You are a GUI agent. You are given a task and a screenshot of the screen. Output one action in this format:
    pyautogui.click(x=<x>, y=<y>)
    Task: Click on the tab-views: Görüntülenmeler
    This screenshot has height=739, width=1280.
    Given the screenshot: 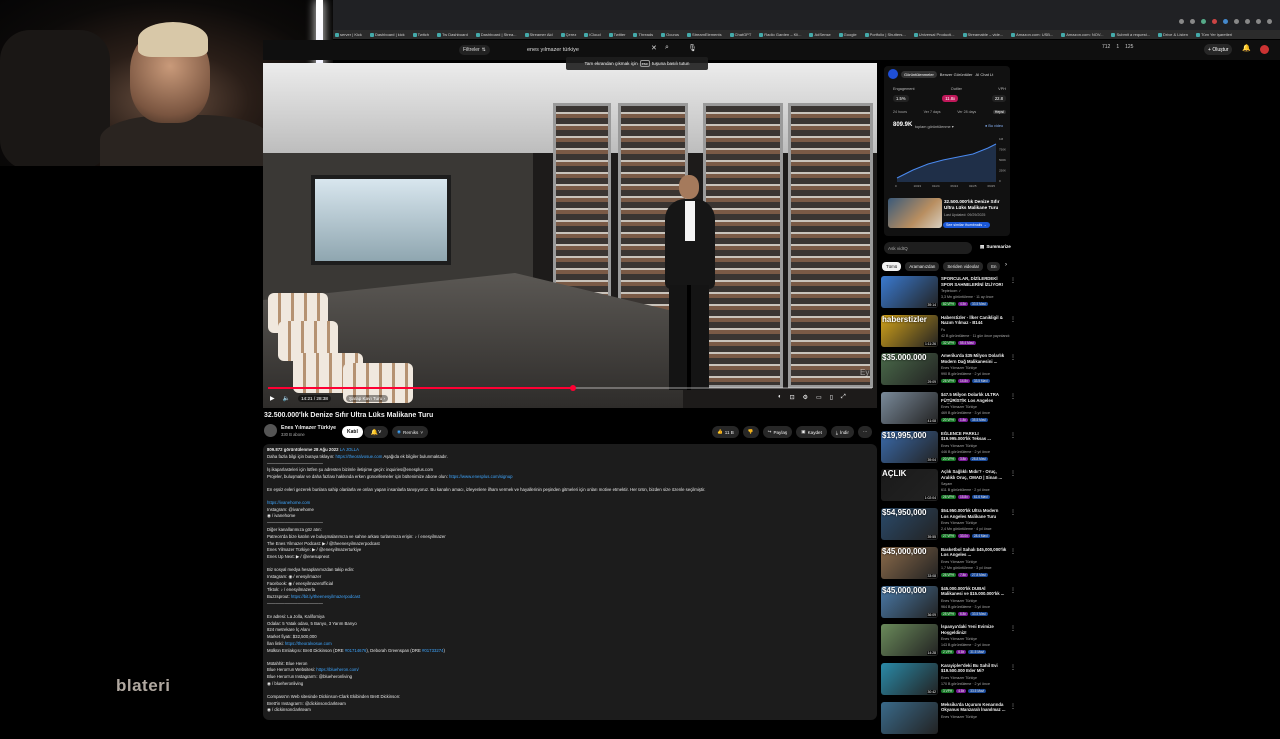 What is the action you would take?
    pyautogui.click(x=919, y=74)
    